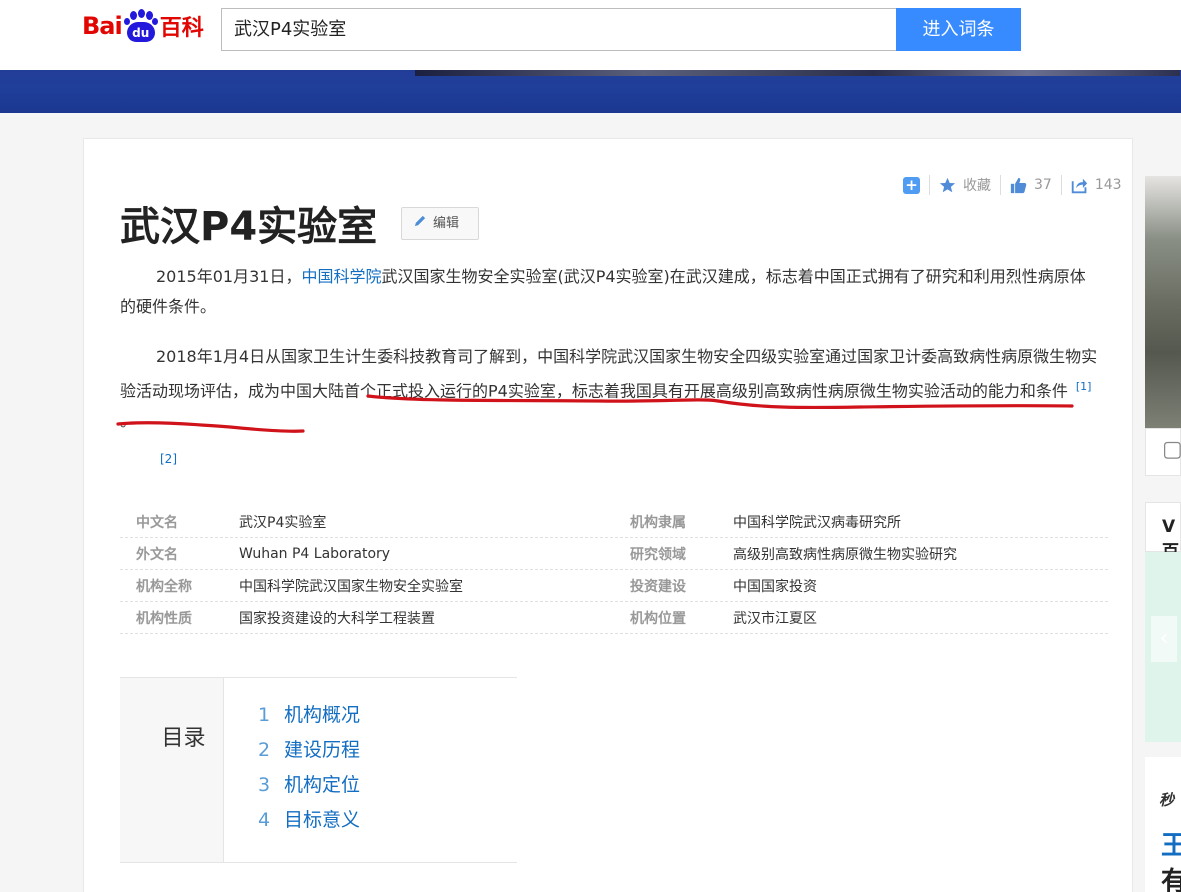 This screenshot has width=1181, height=892. Describe the element at coordinates (658, 554) in the screenshot. I see `info-name: 研究领域` at that location.